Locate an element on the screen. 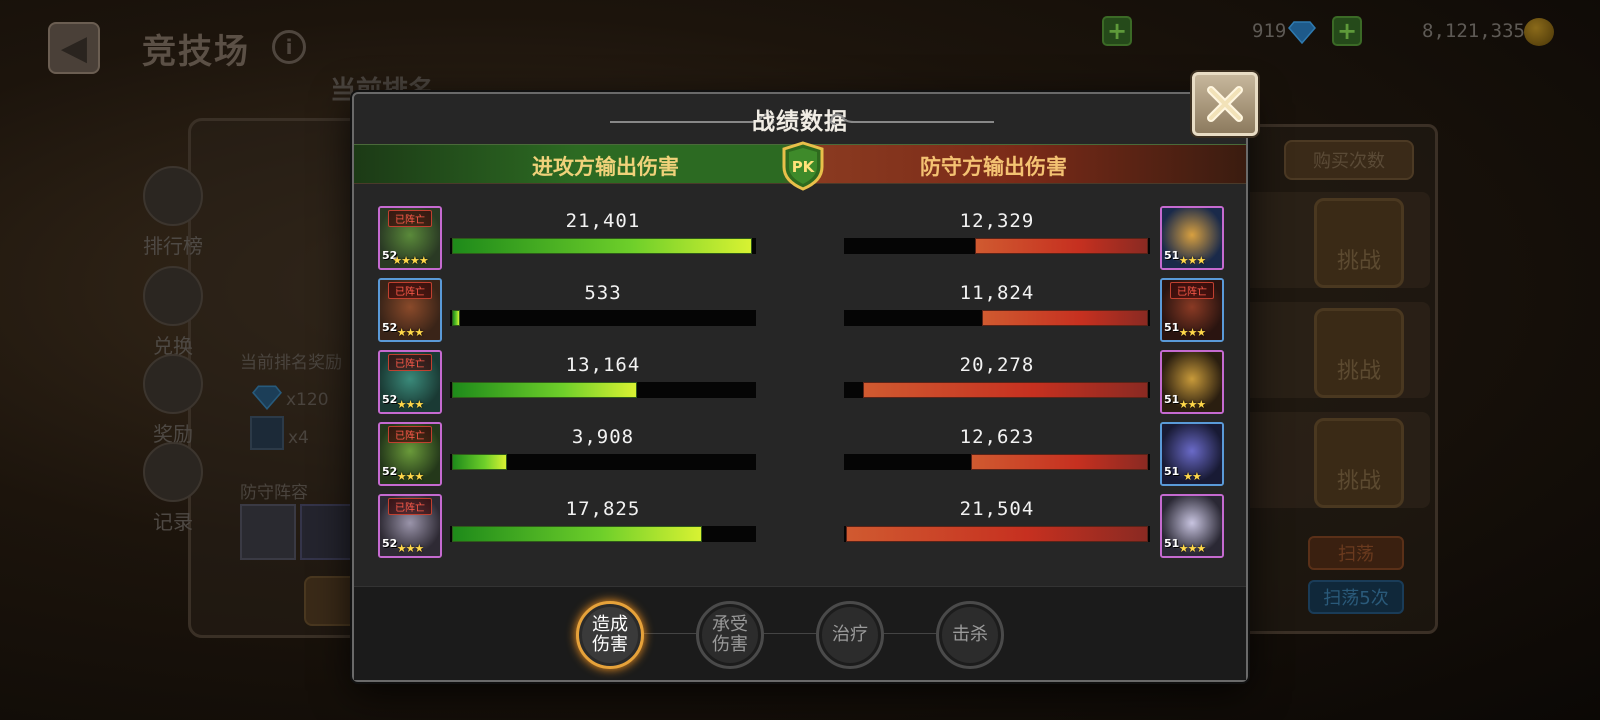 Image resolution: width=1600 pixels, height=720 pixels. tab-label: 造成 伤害 is located at coordinates (610, 634).